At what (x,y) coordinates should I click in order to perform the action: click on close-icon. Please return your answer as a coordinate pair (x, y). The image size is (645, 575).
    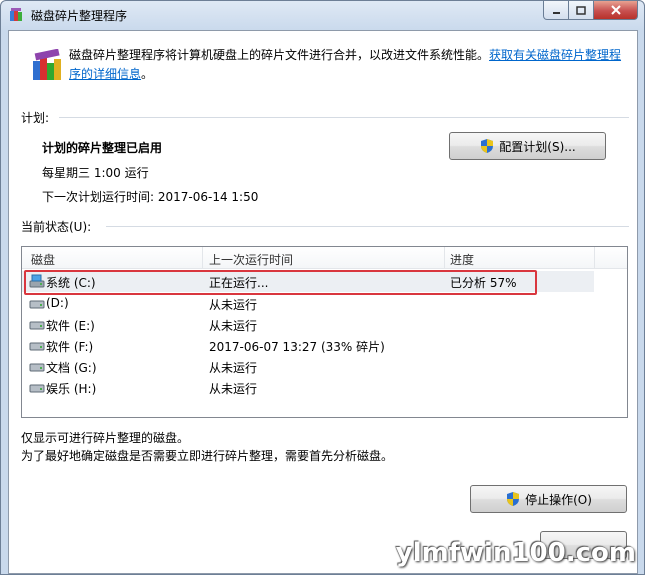
    Looking at the image, I should click on (615, 10).